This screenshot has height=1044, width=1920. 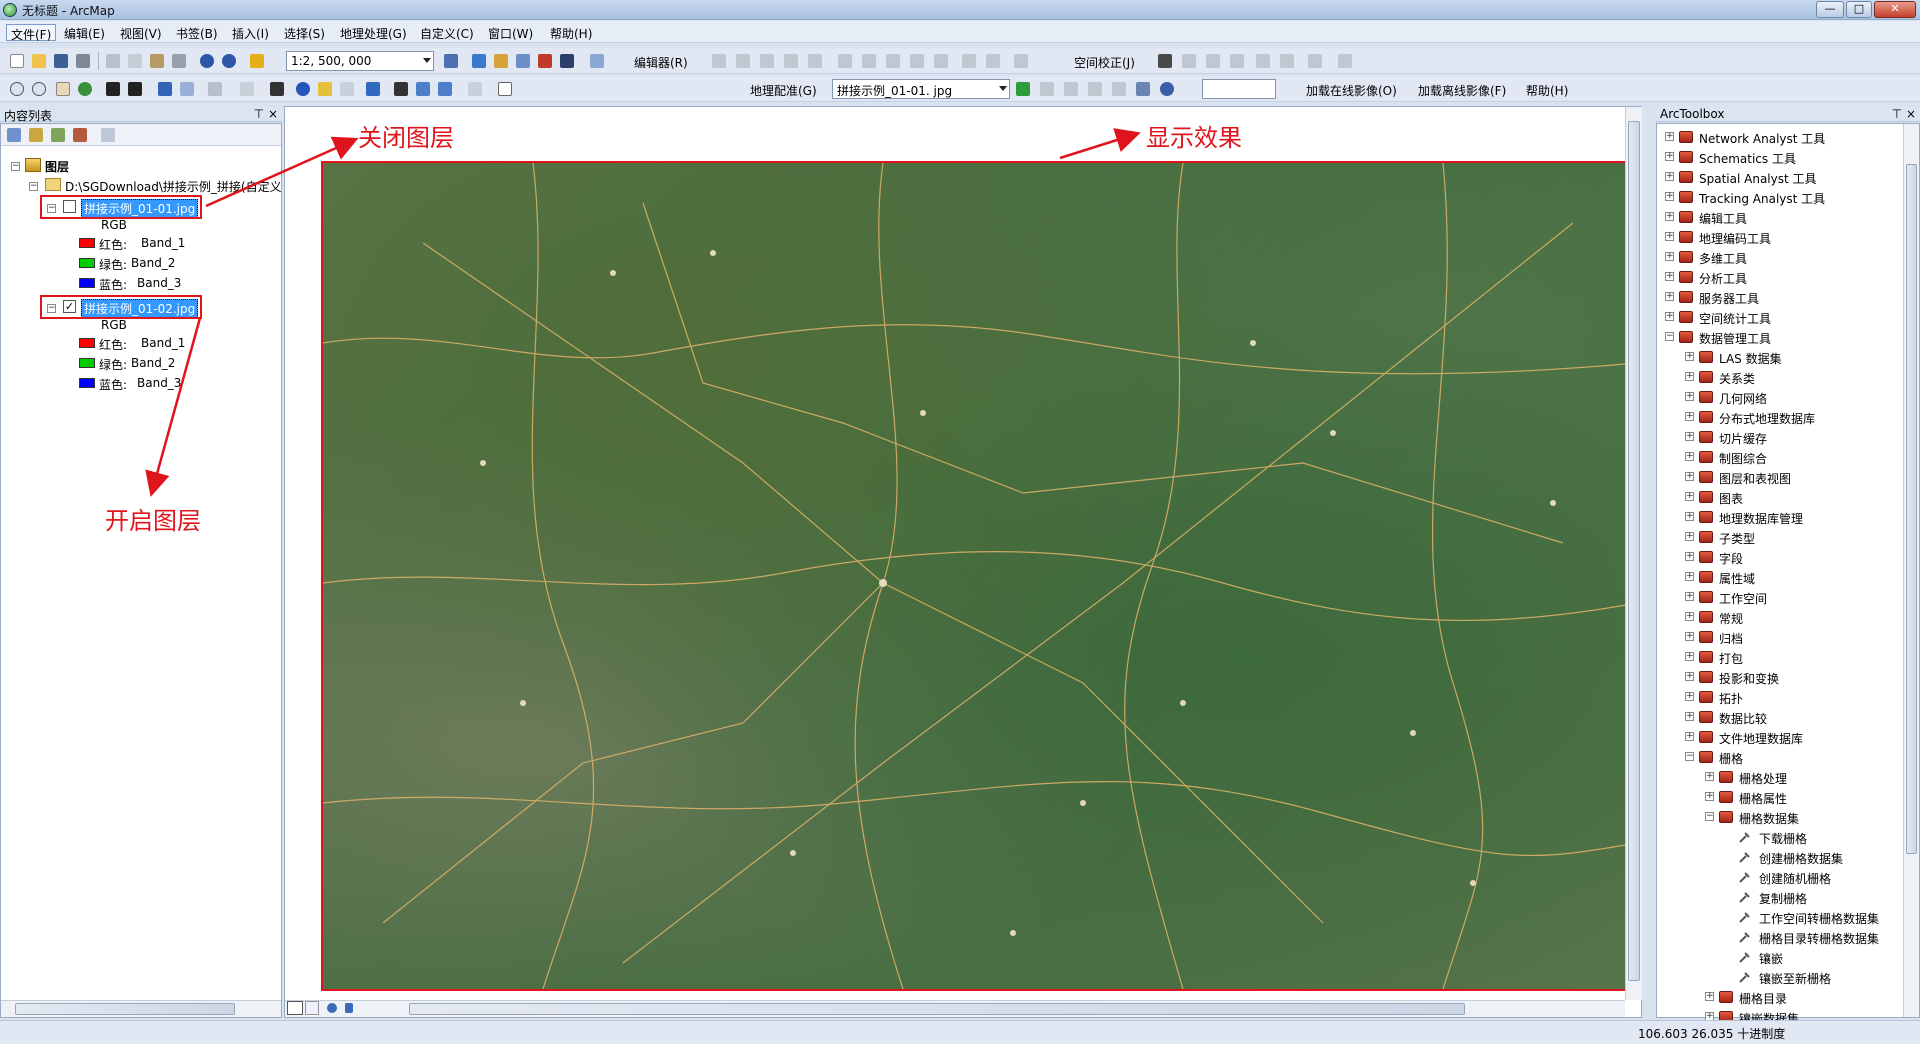 What do you see at coordinates (1747, 158) in the screenshot?
I see `toolset-item: Schematics 工具` at bounding box center [1747, 158].